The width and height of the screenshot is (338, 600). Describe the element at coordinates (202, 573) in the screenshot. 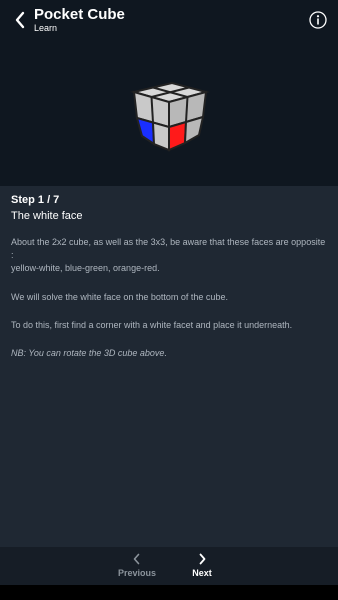

I see `next-label: Next` at that location.